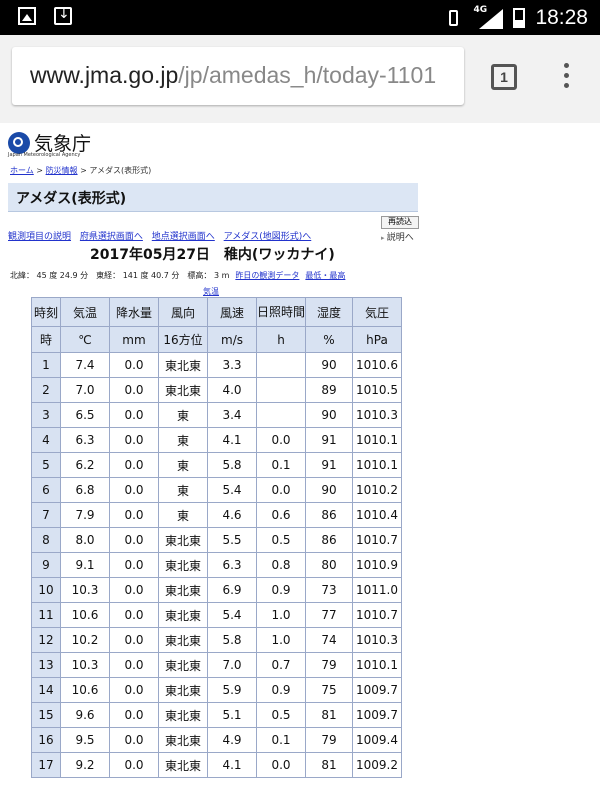 The image size is (600, 800). What do you see at coordinates (267, 275) in the screenshot?
I see `link-yesterday-data: 昨日の観測データ` at bounding box center [267, 275].